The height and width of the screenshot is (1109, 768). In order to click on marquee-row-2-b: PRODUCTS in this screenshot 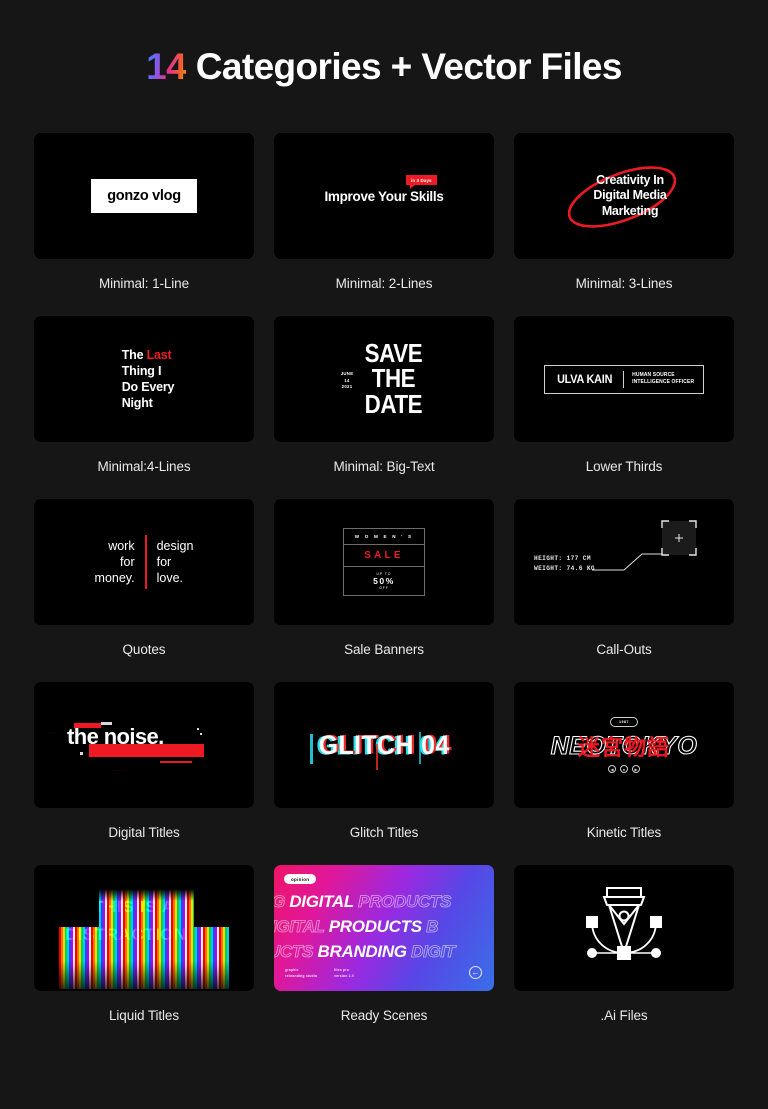, I will do `click(377, 926)`.